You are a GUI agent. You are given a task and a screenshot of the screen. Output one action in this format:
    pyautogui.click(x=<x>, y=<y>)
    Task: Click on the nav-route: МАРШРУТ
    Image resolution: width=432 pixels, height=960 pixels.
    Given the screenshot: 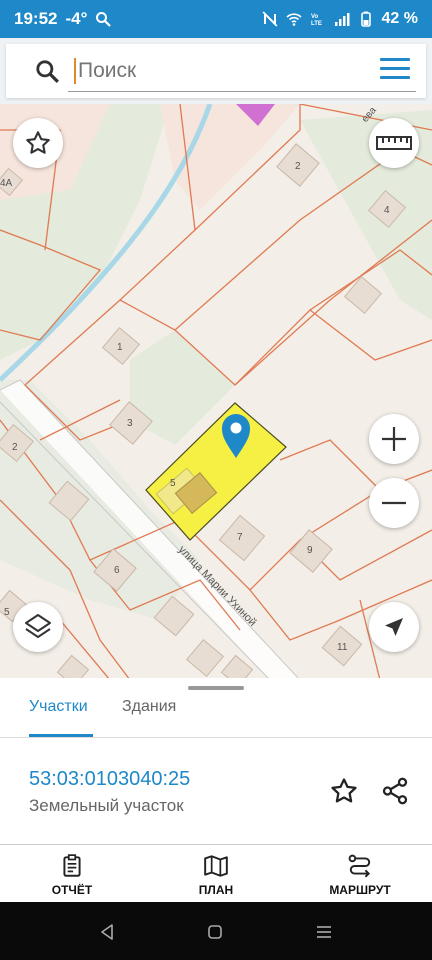 What is the action you would take?
    pyautogui.click(x=360, y=874)
    